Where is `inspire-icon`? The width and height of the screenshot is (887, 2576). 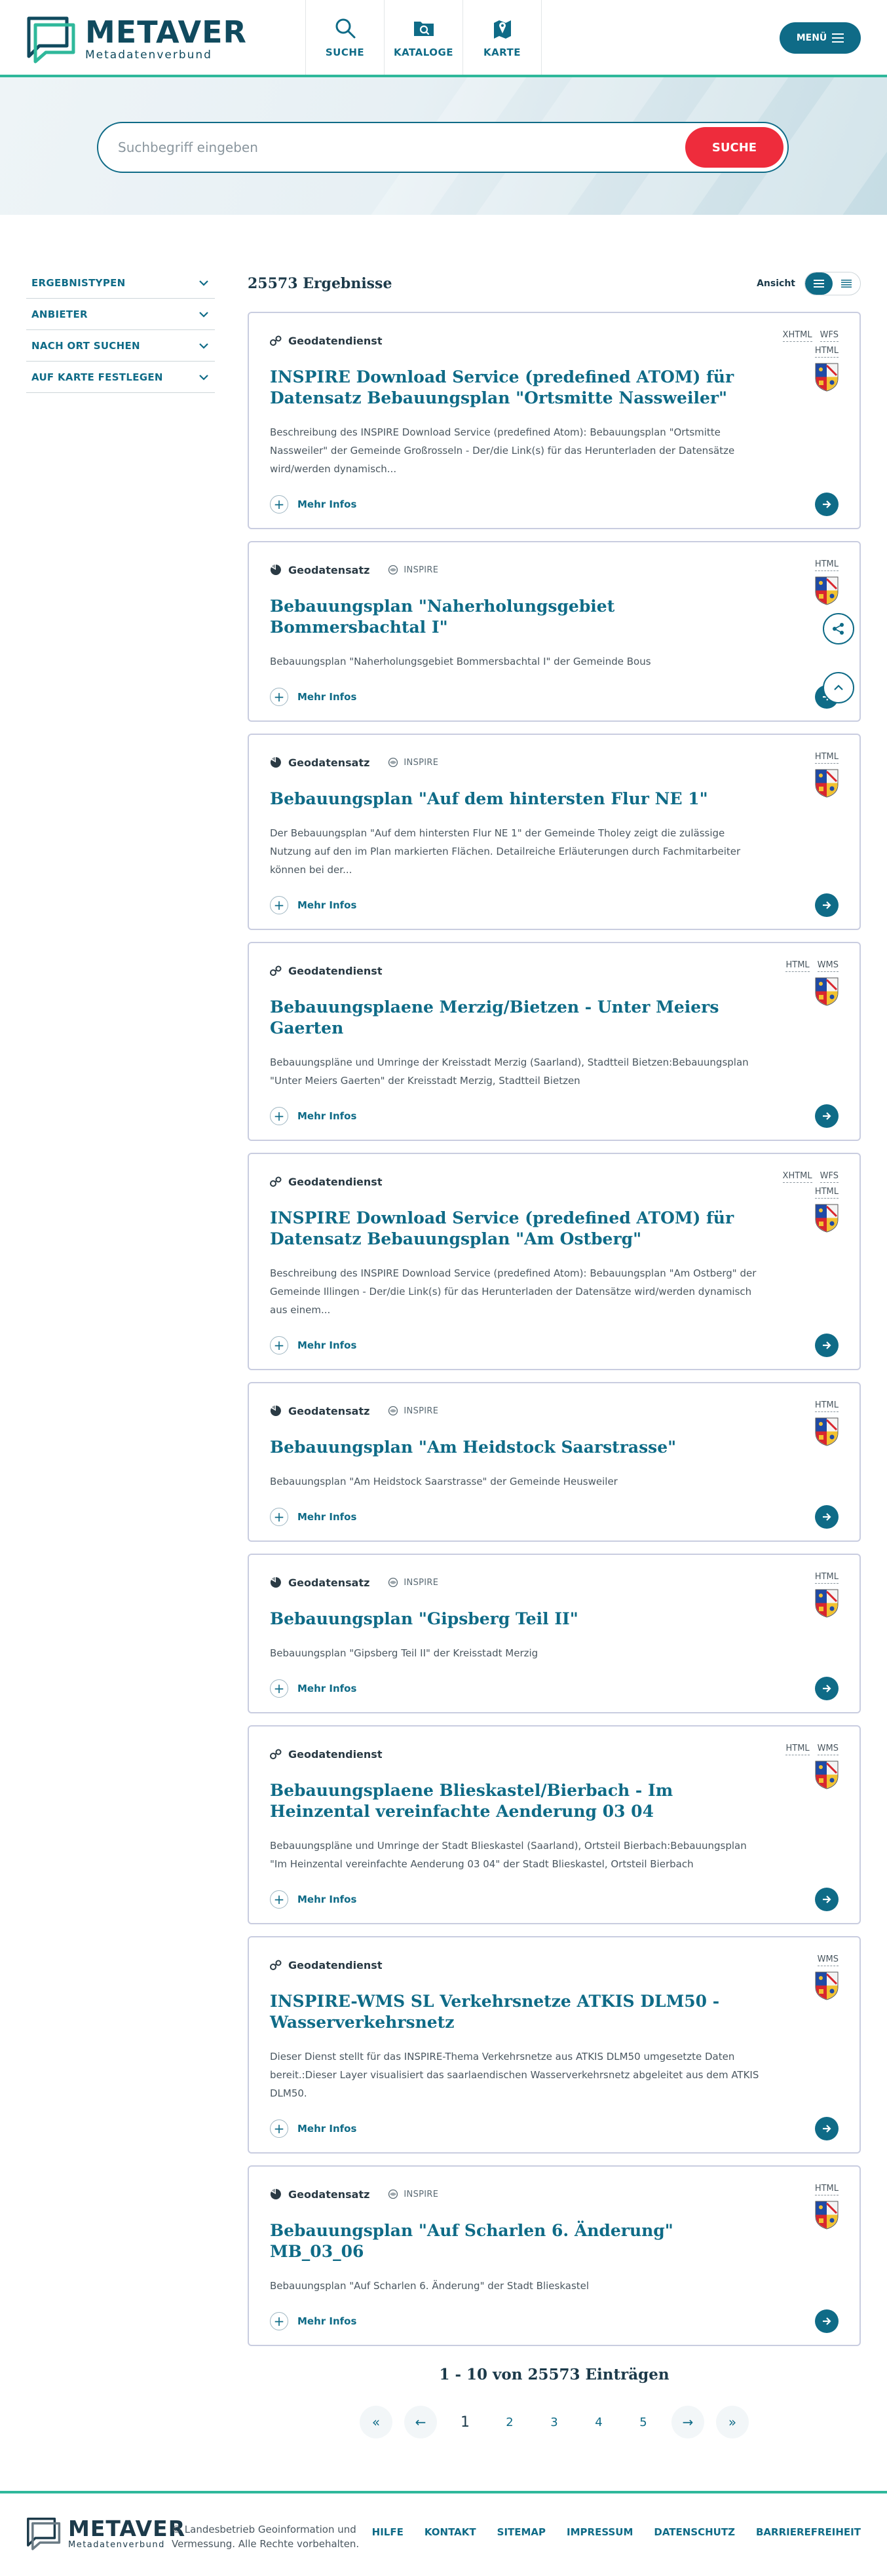 inspire-icon is located at coordinates (393, 762).